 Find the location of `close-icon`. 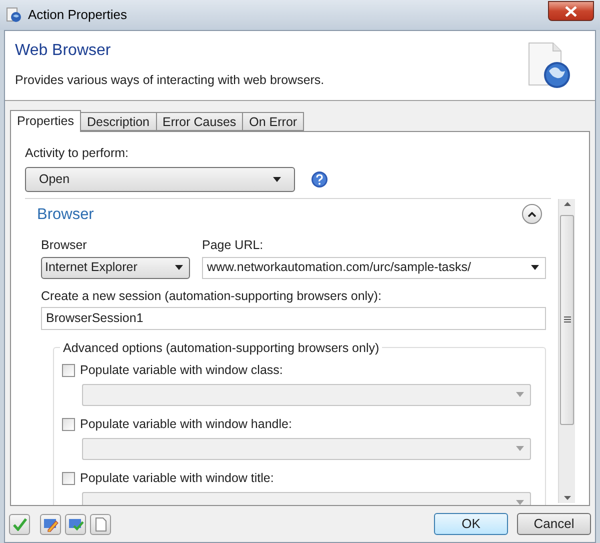

close-icon is located at coordinates (571, 11).